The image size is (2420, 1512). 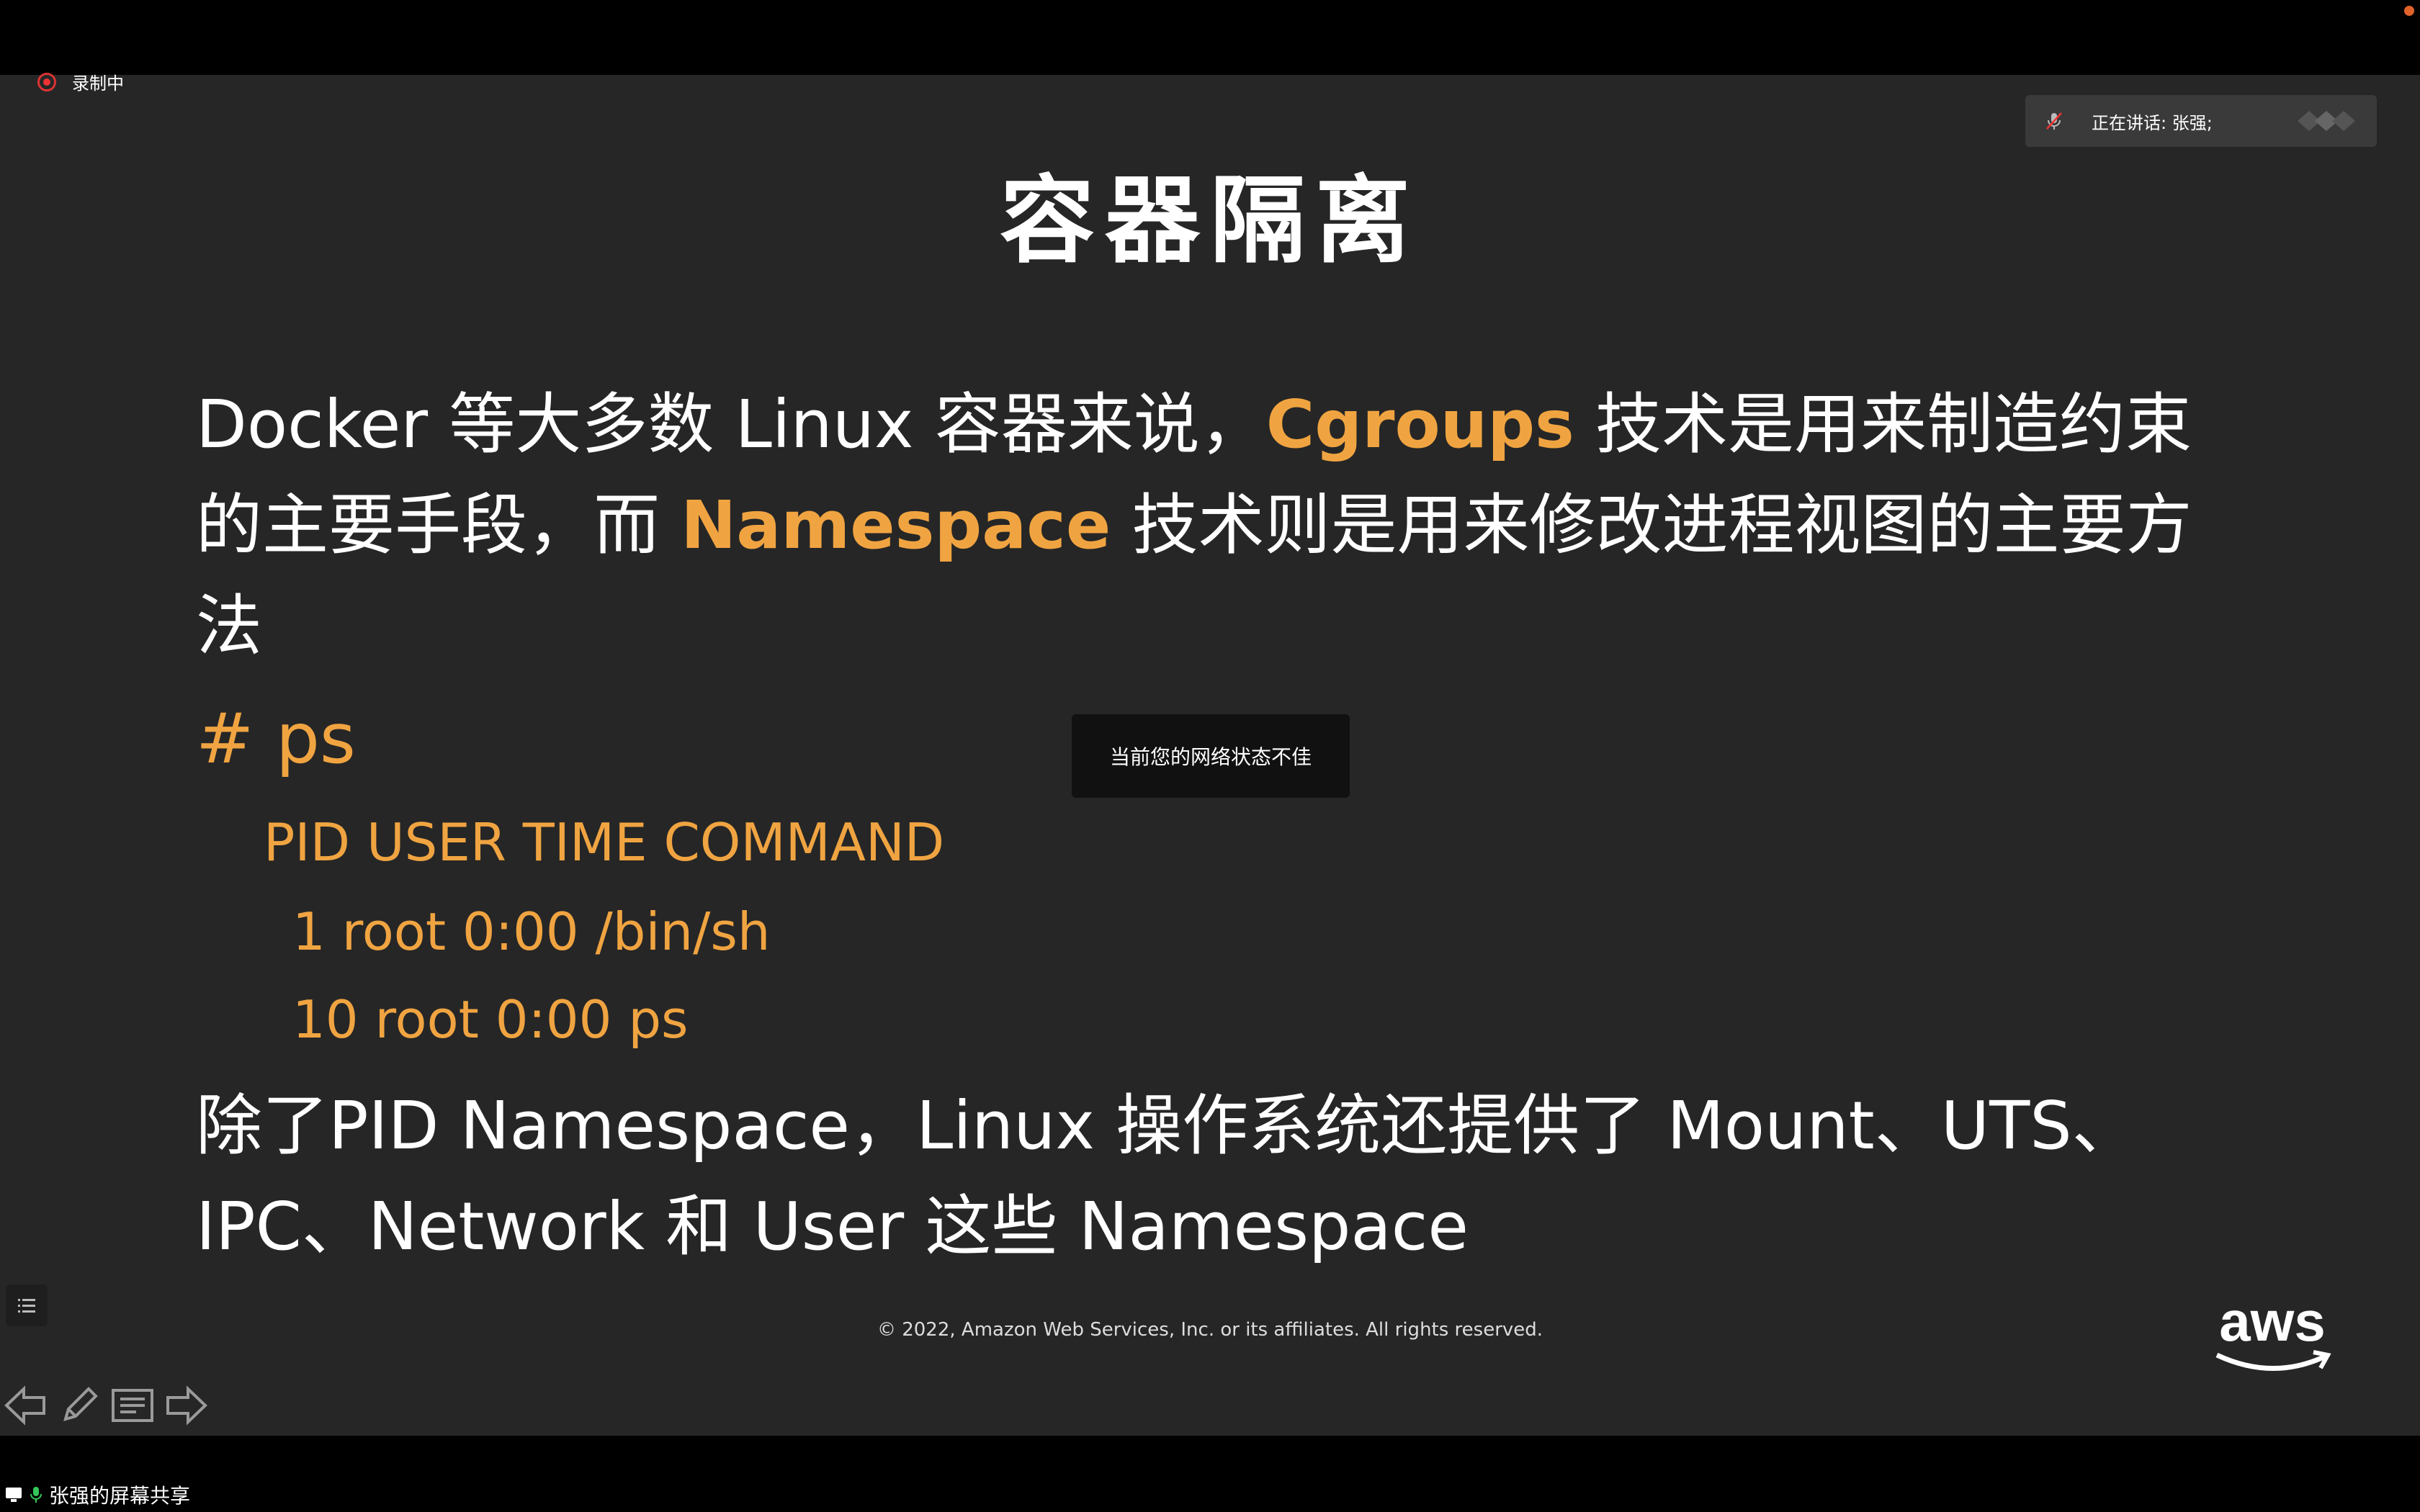 I want to click on para1-text-1: Docker 等大多数 Linux 容器来说，, so click(x=731, y=424).